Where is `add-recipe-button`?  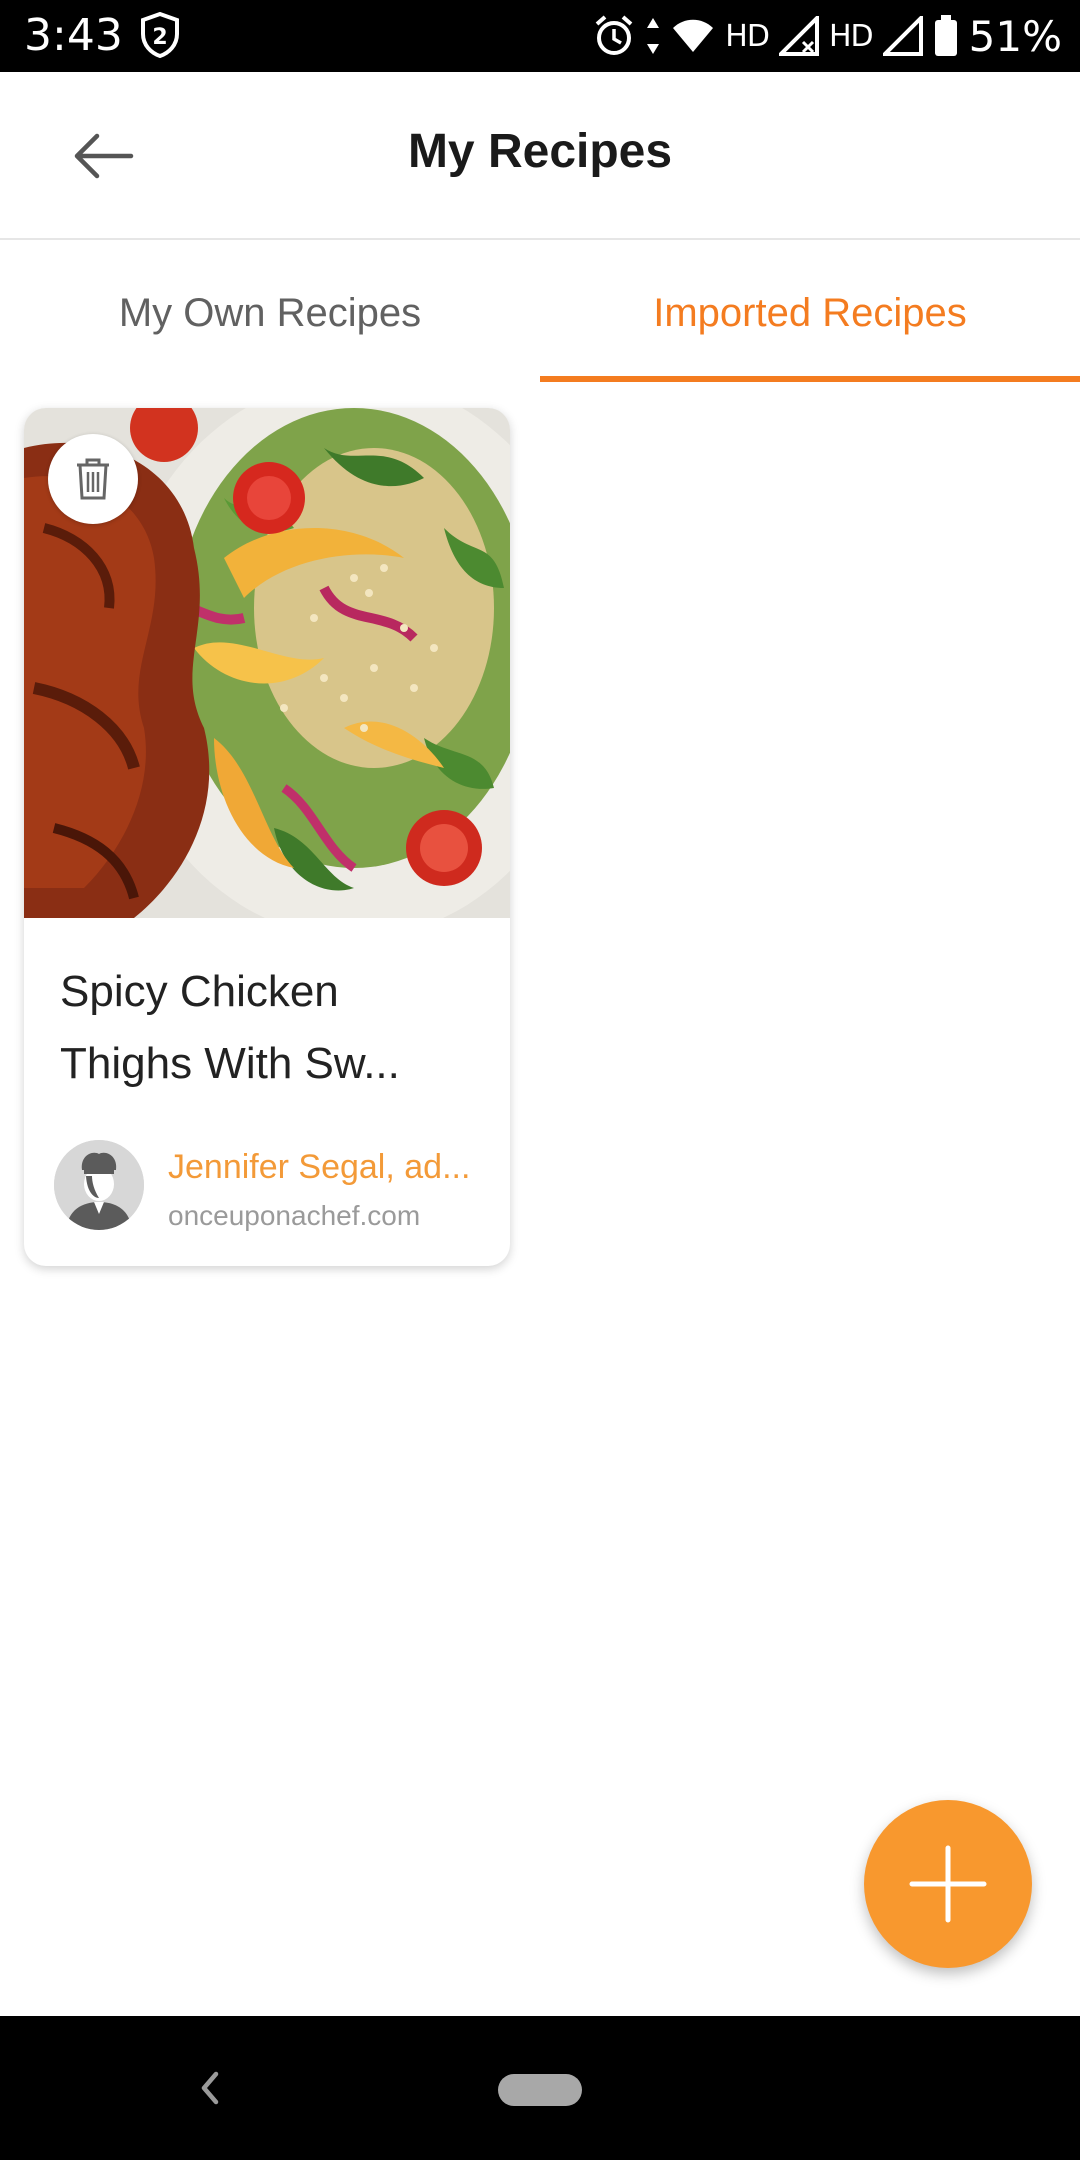
add-recipe-button is located at coordinates (948, 1884).